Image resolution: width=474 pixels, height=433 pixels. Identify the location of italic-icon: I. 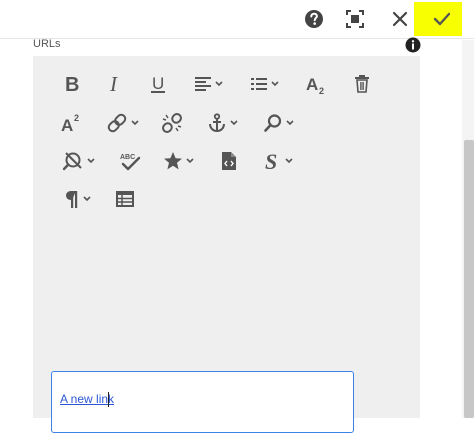
(113, 84).